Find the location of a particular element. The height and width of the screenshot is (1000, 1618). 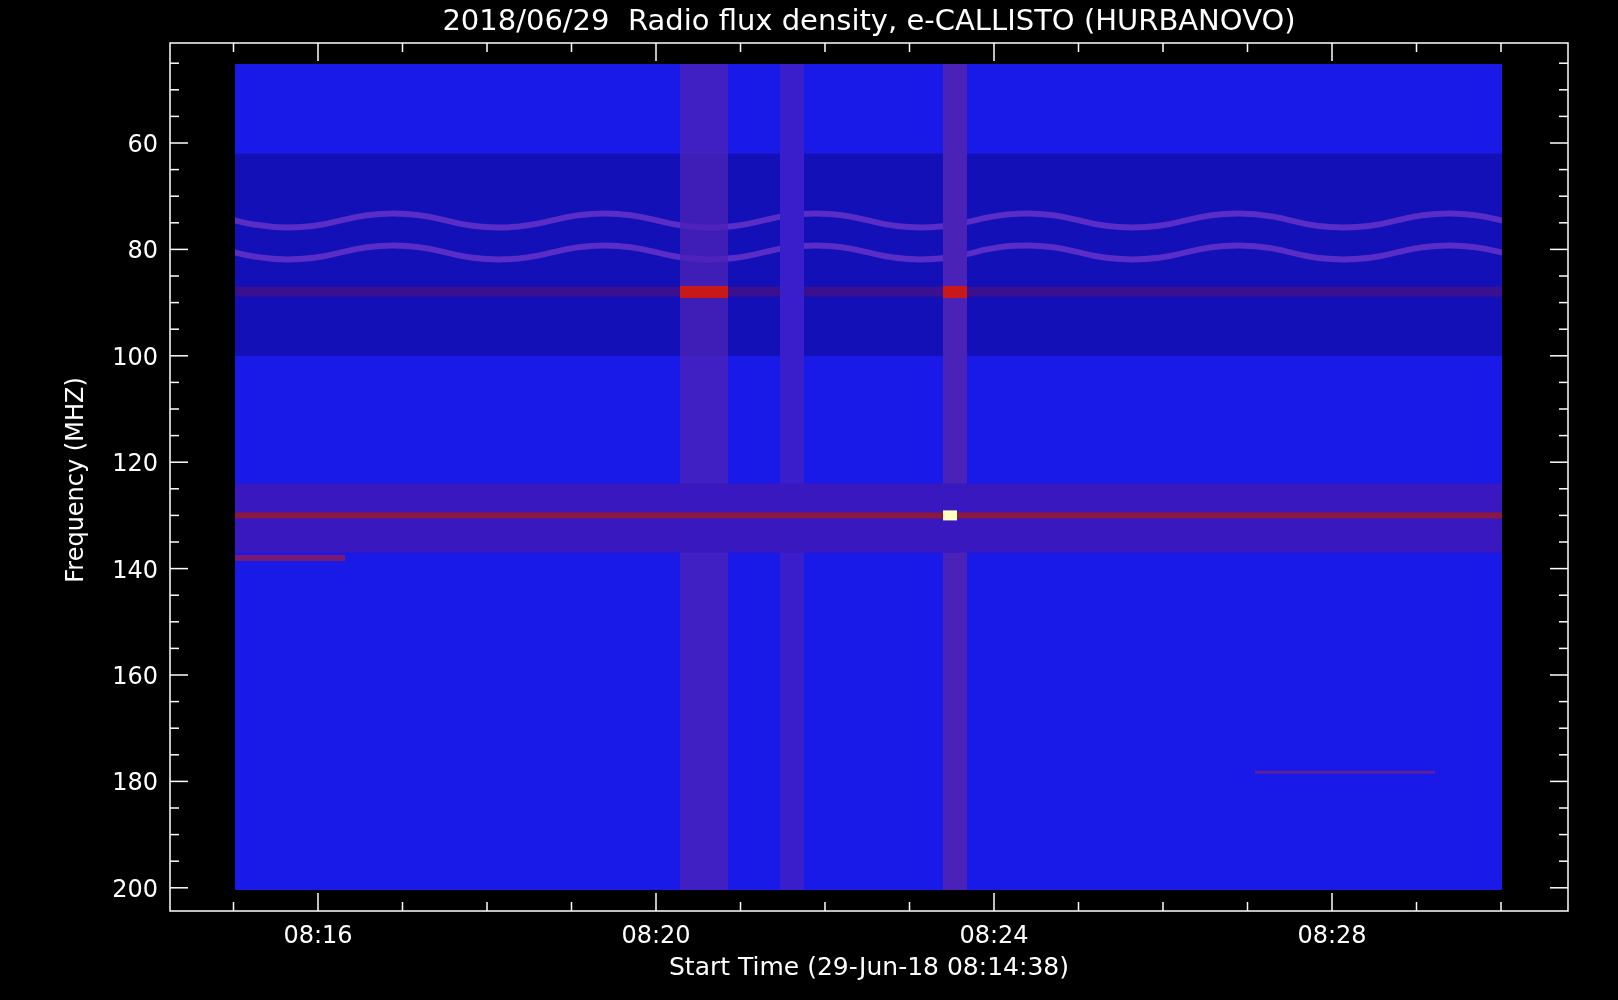

tick-label: 60 is located at coordinates (142, 144).